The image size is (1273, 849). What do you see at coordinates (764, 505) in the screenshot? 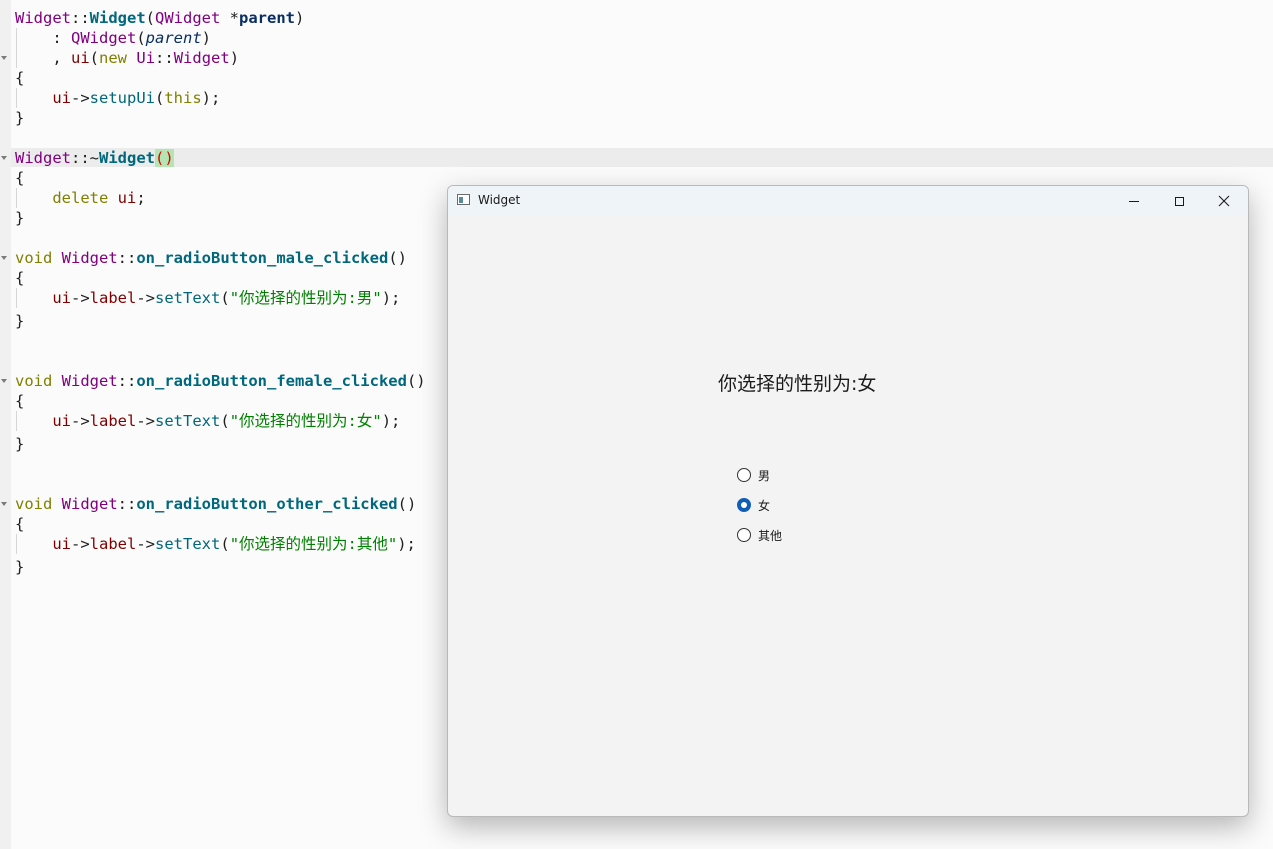
I see `radio-label: 女` at bounding box center [764, 505].